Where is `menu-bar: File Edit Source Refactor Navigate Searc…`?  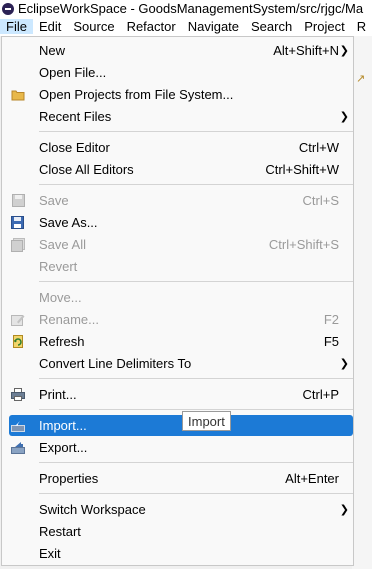
menu-bar: File Edit Source Refactor Navigate Searc… is located at coordinates (186, 26).